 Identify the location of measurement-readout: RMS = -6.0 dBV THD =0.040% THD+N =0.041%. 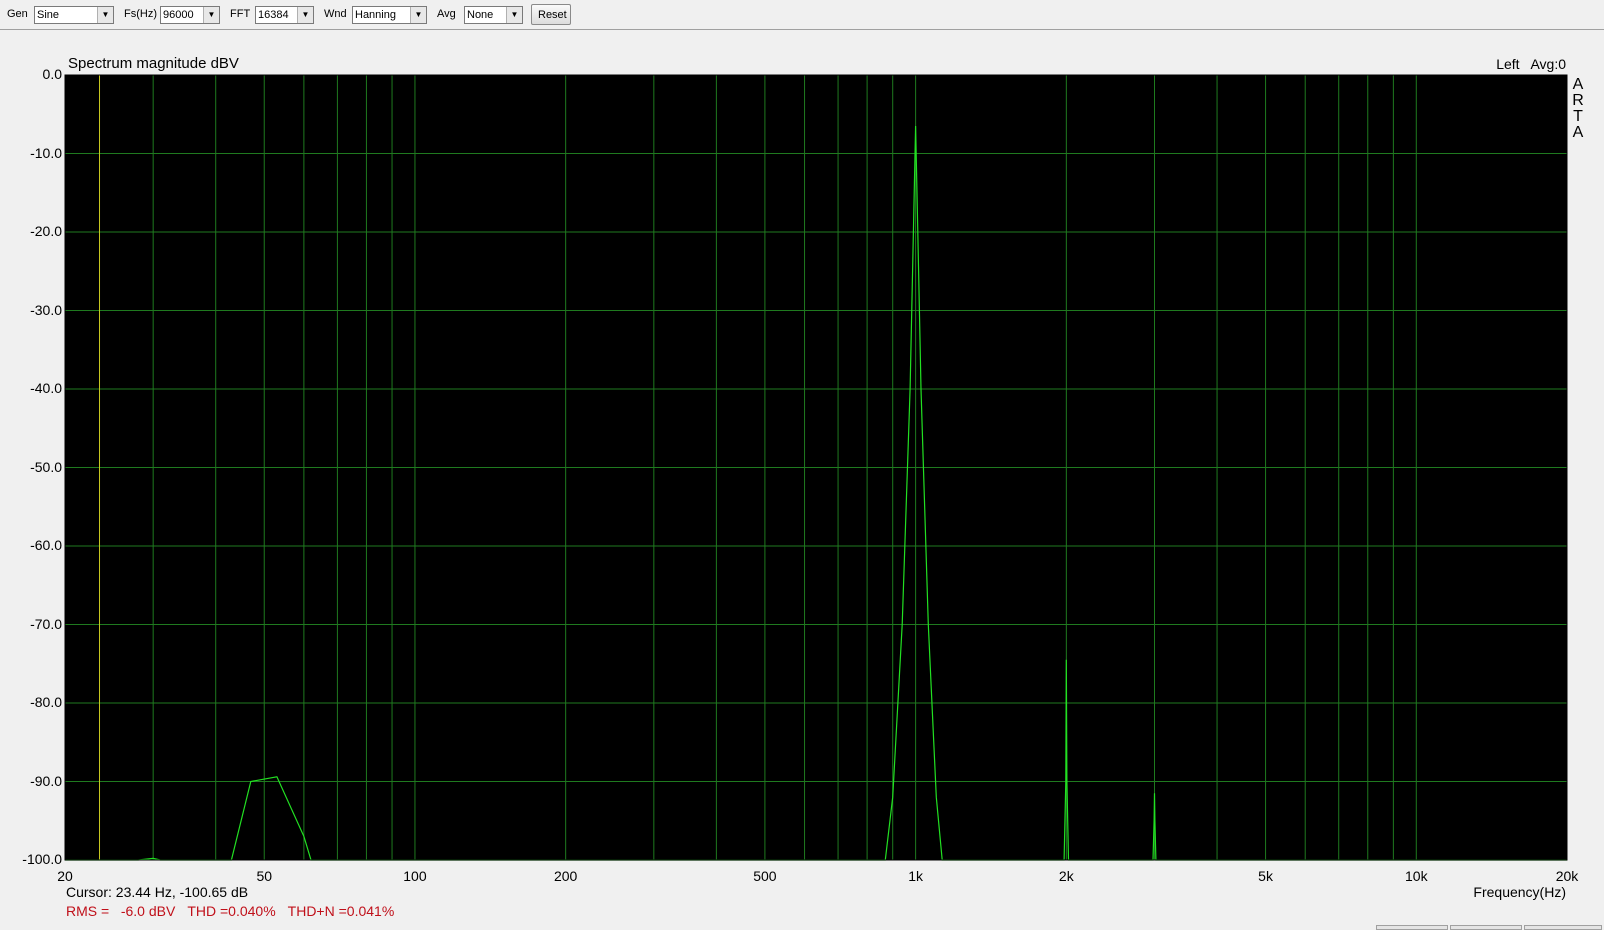
(236, 911).